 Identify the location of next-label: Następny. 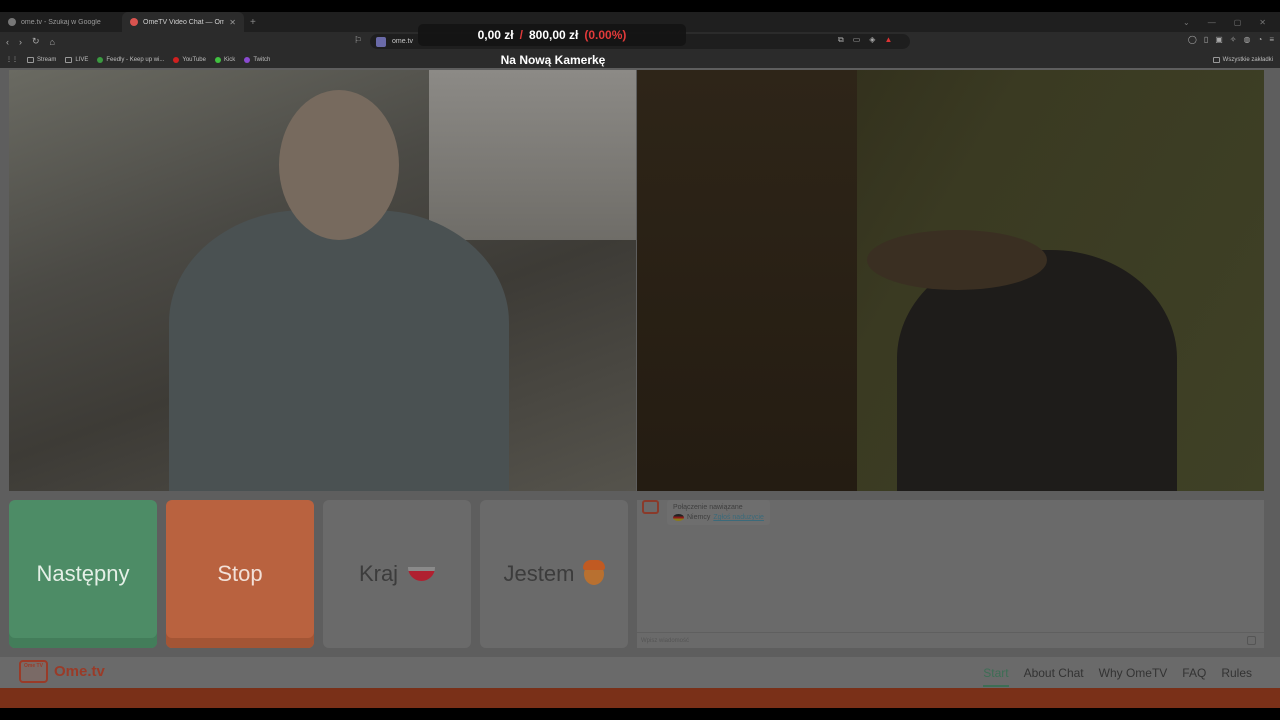
(83, 573).